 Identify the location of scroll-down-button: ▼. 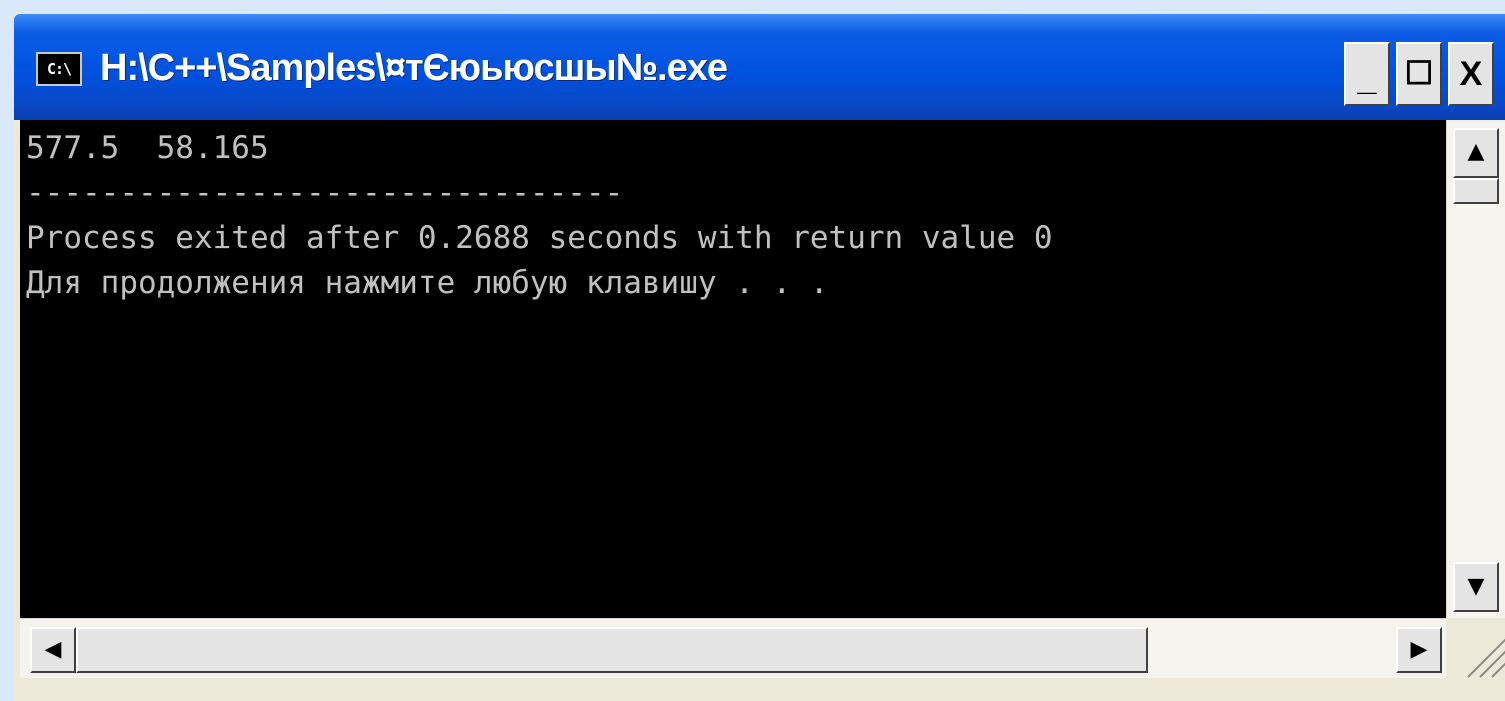
(1476, 587).